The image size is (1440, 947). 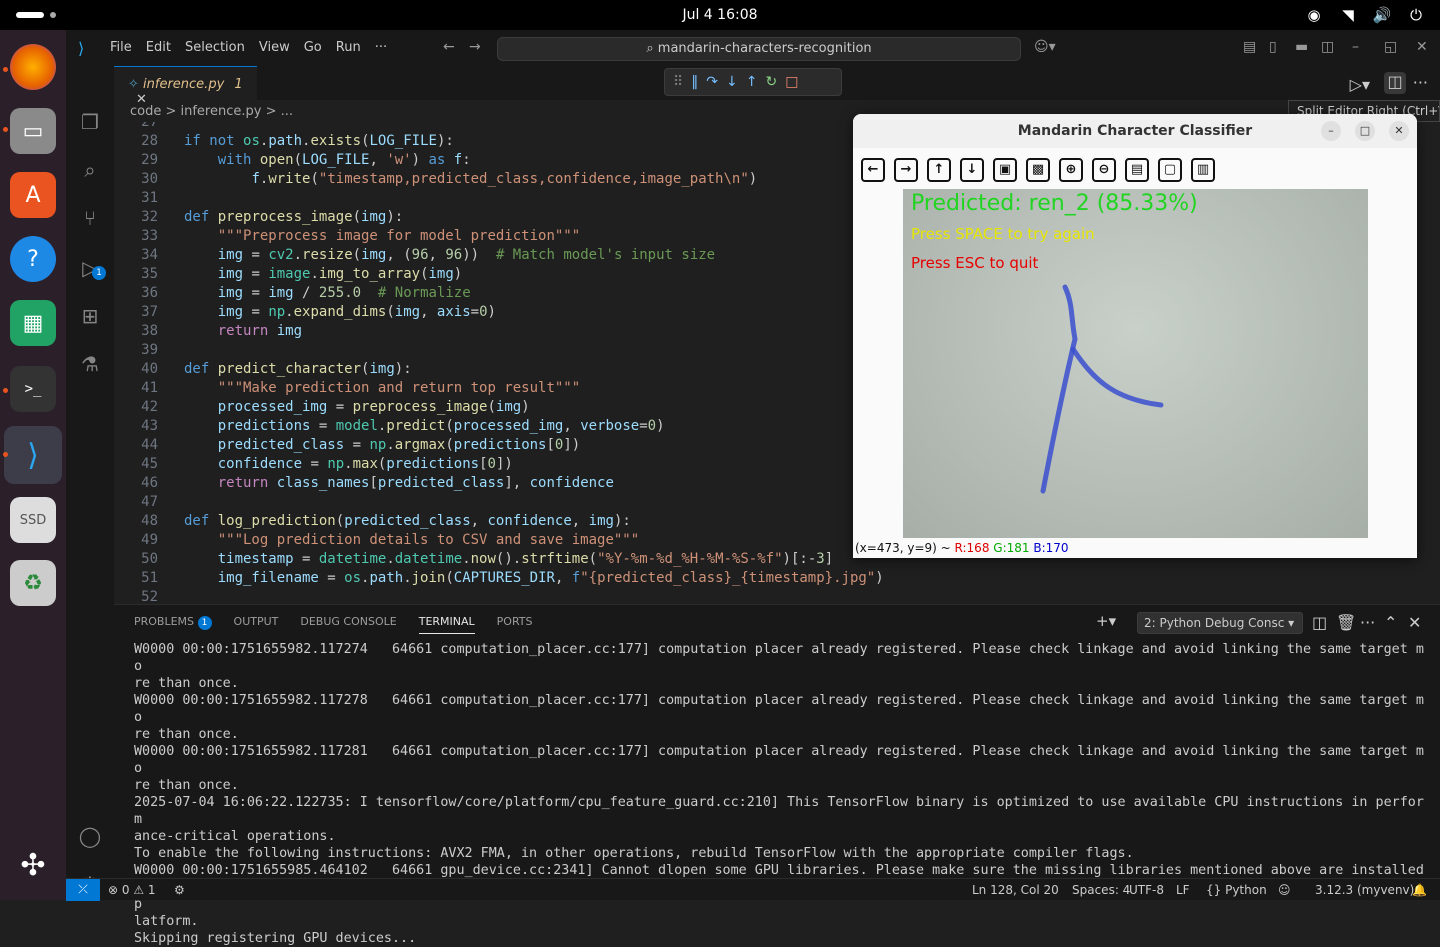 I want to click on code-line: confidence = np.max(predictions[0]), so click(x=348, y=464).